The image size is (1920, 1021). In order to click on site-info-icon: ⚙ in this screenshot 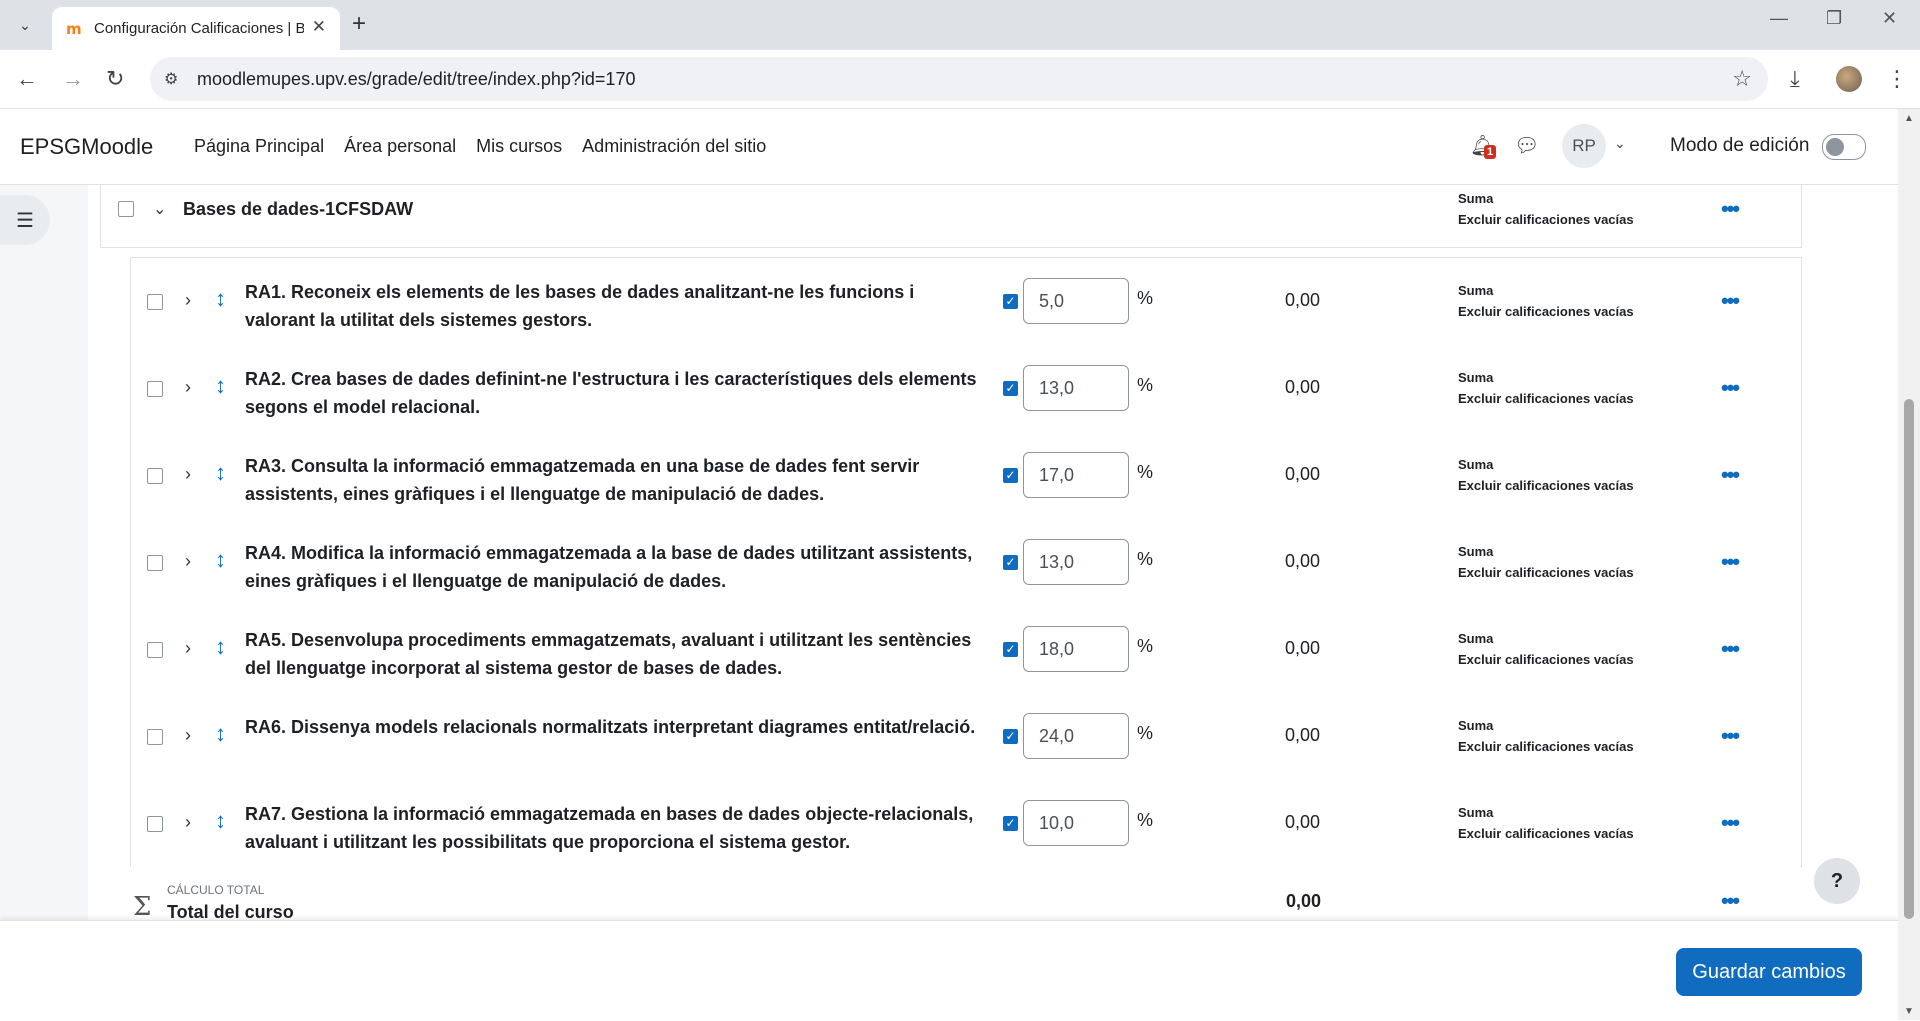, I will do `click(171, 79)`.